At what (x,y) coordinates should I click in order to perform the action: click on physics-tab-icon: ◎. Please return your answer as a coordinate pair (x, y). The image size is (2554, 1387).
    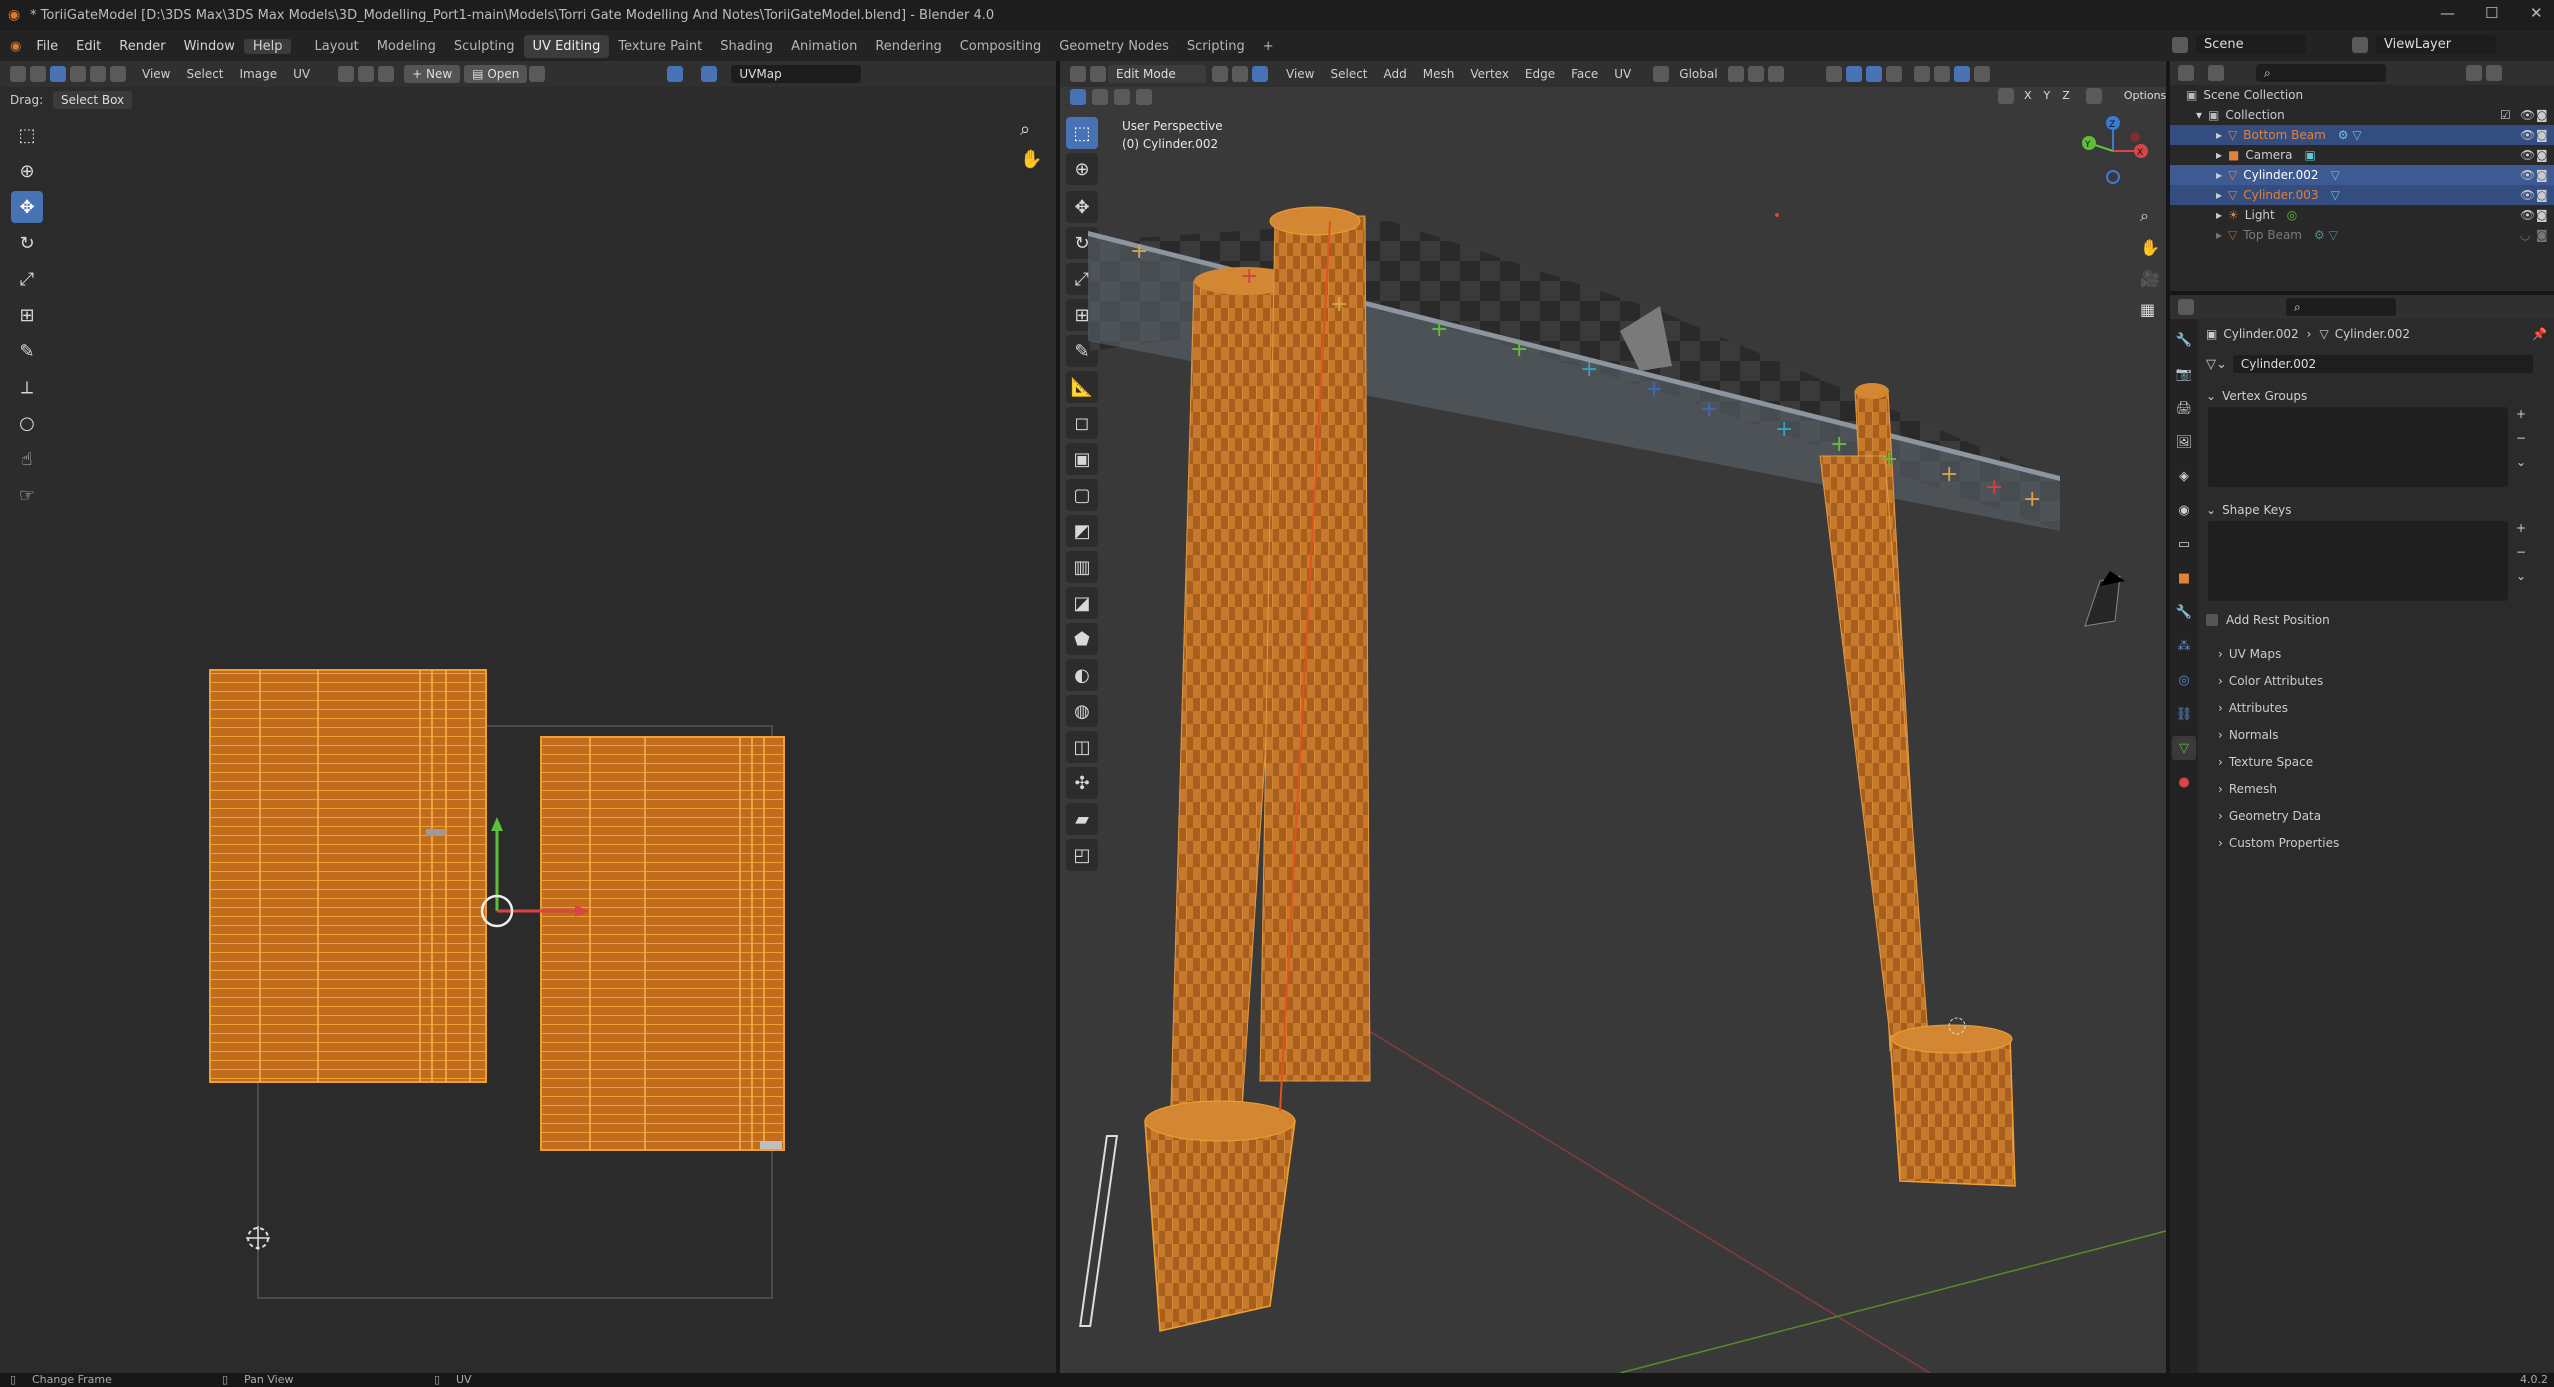
    Looking at the image, I should click on (2184, 680).